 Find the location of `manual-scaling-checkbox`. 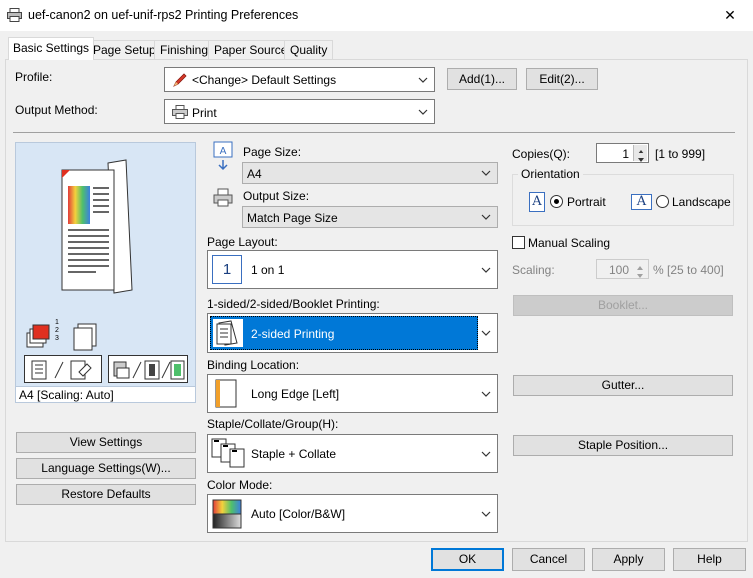

manual-scaling-checkbox is located at coordinates (518, 242).